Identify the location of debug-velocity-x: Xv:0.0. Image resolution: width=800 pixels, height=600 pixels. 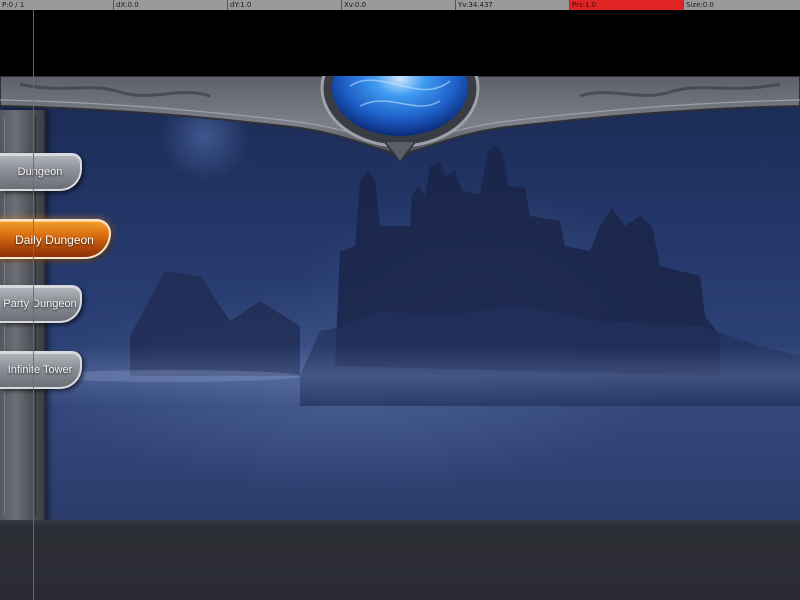
(399, 5).